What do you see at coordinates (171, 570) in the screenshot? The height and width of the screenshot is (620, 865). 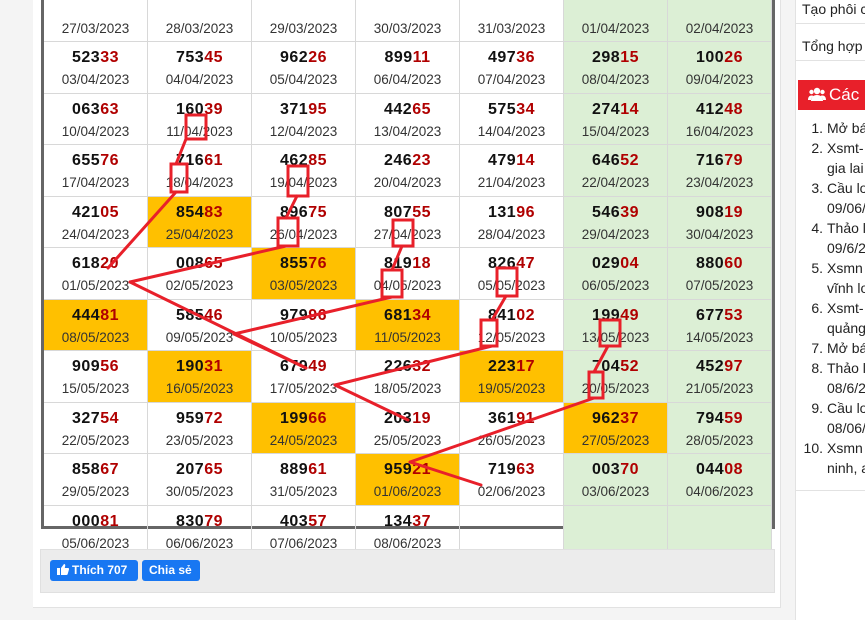 I see `facebook-share-button: Chia sẻ` at bounding box center [171, 570].